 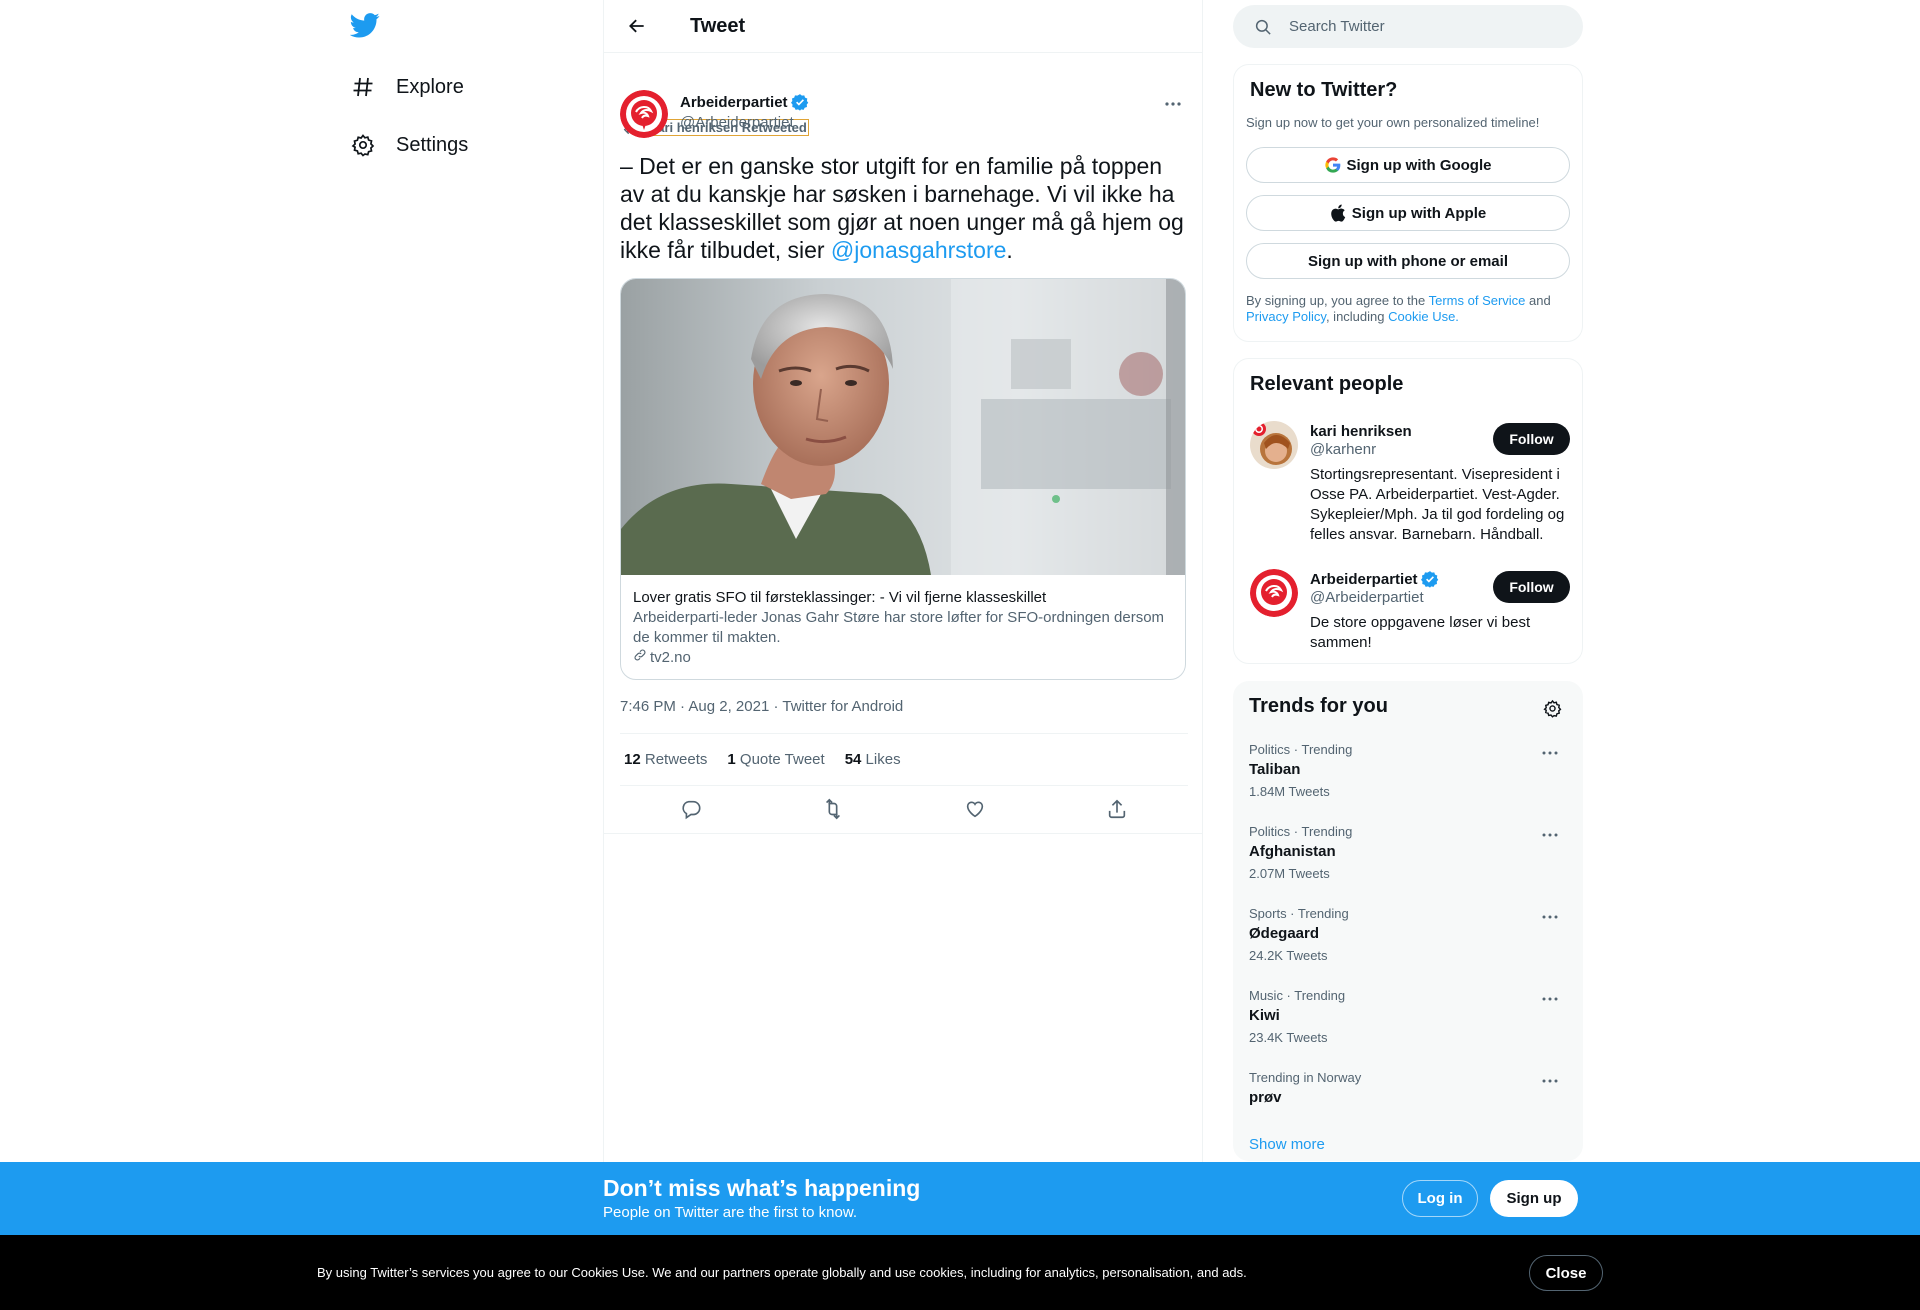 What do you see at coordinates (1419, 26) in the screenshot?
I see `search-input` at bounding box center [1419, 26].